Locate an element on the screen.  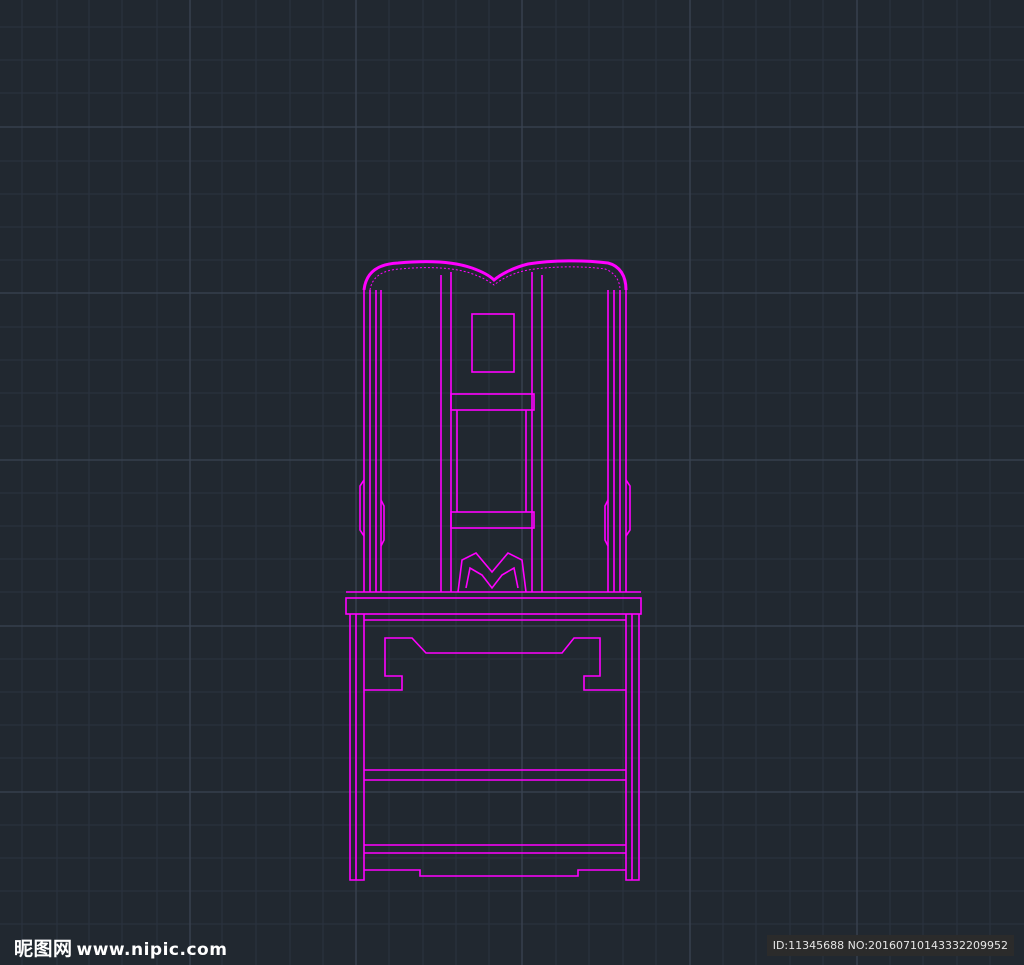
nipic-watermark: 昵图网 www.nipic.com is located at coordinates (120, 947).